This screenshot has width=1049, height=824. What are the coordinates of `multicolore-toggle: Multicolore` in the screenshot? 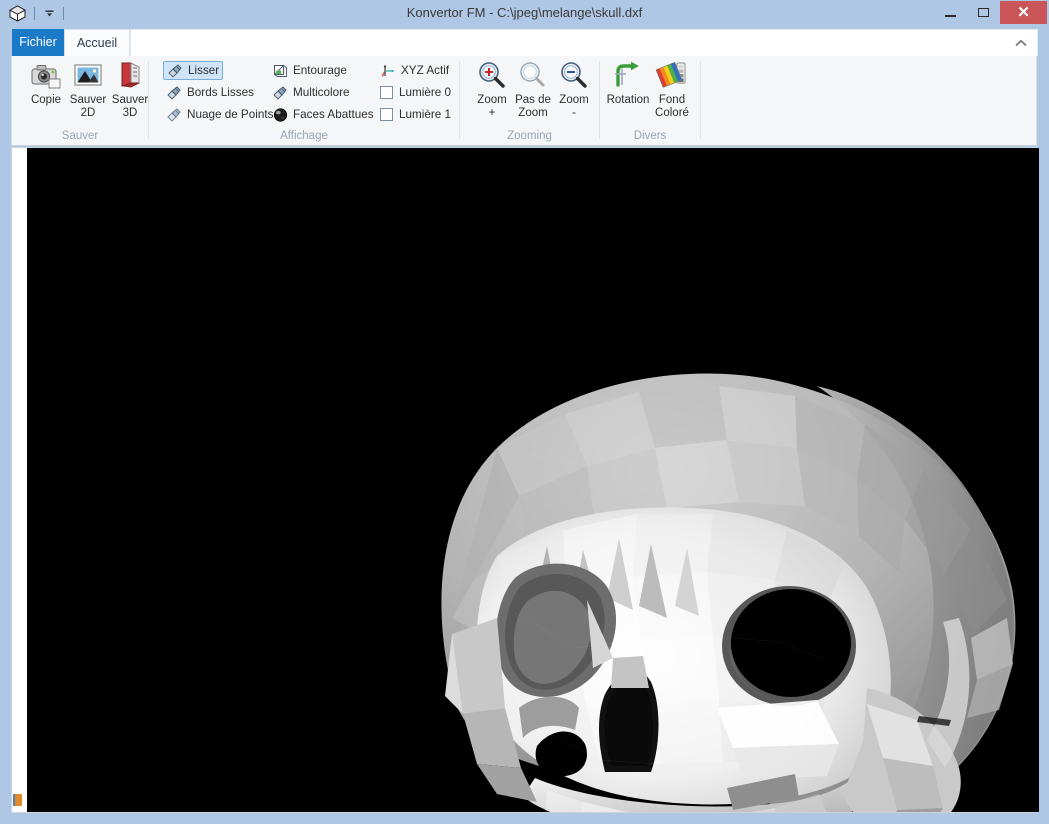 It's located at (311, 92).